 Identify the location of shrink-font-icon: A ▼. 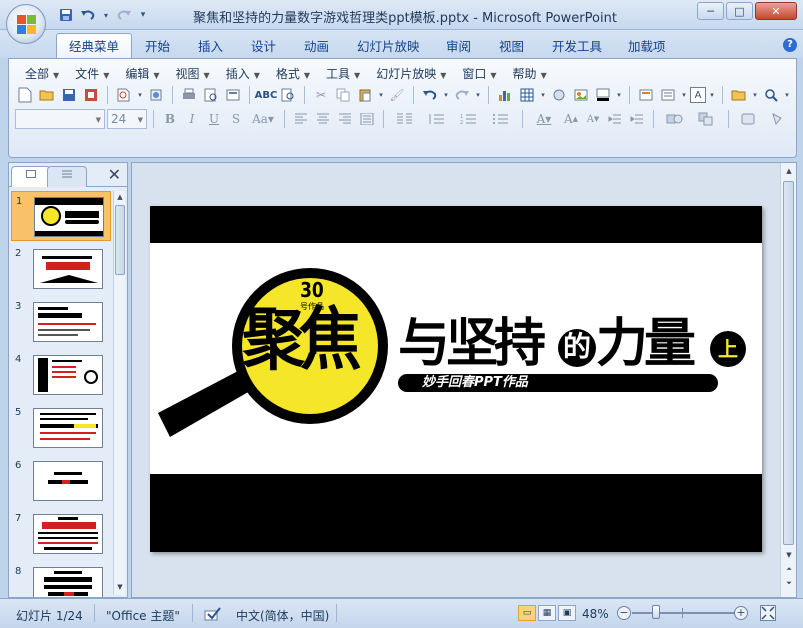
(593, 119).